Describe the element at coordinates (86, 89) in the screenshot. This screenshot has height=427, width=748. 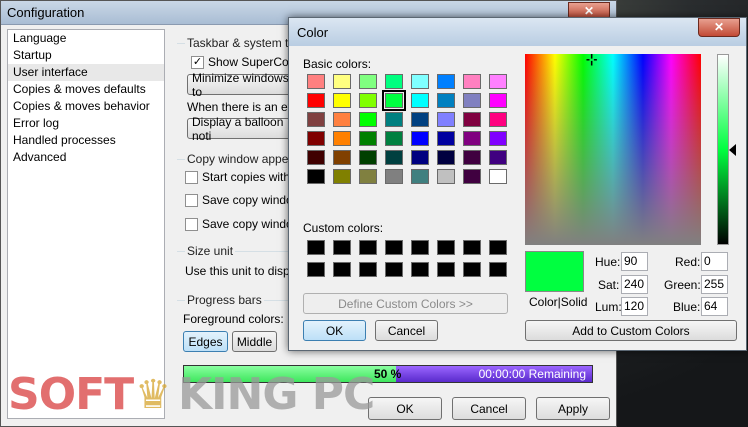
I see `sidebar-item-copies-moves-defaults: Copies & moves defaults` at that location.